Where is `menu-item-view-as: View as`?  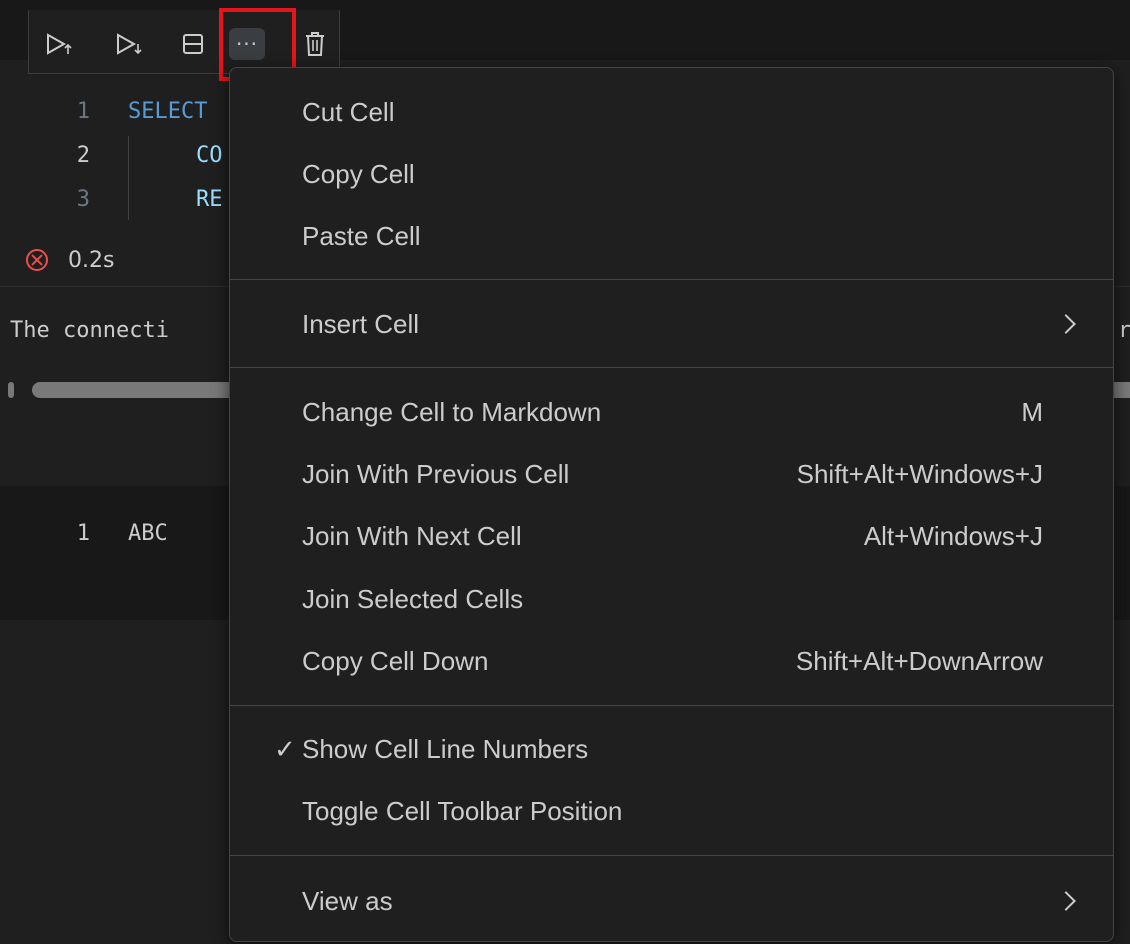 menu-item-view-as: View as is located at coordinates (671, 901).